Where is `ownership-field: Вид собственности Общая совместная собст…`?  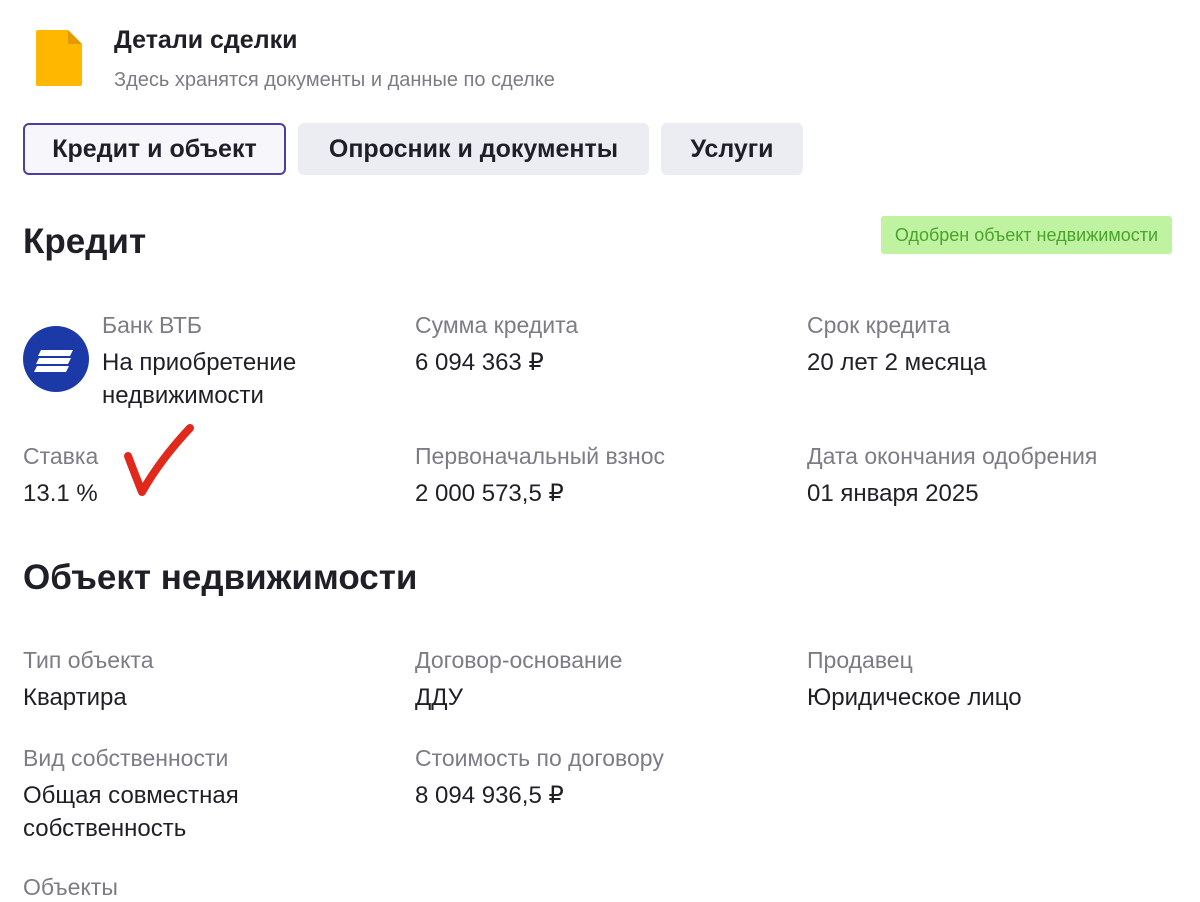 ownership-field: Вид собственности Общая совместная собст… is located at coordinates (153, 794).